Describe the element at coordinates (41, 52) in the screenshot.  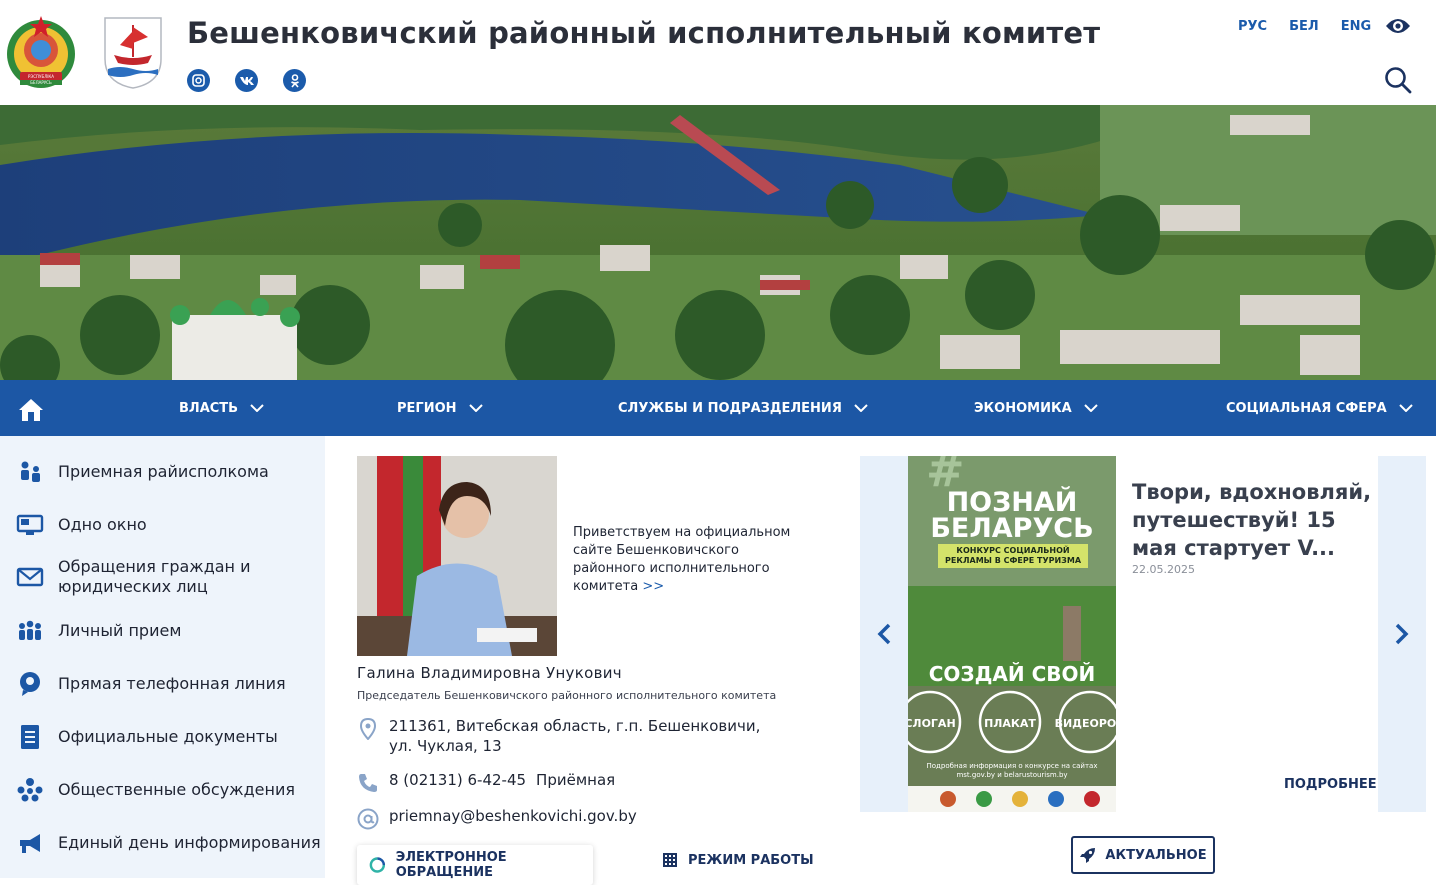
I see `state-emblem: РЭСПУБЛІКА БЕЛАРУСЬ` at that location.